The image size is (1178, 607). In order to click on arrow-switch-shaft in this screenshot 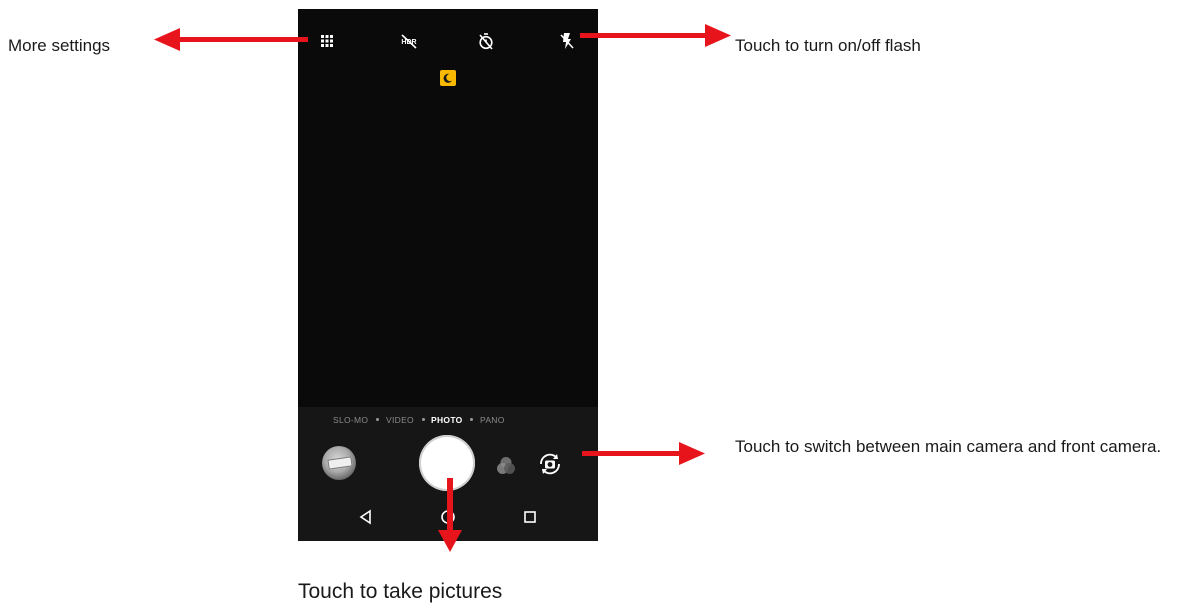, I will do `click(632, 453)`.